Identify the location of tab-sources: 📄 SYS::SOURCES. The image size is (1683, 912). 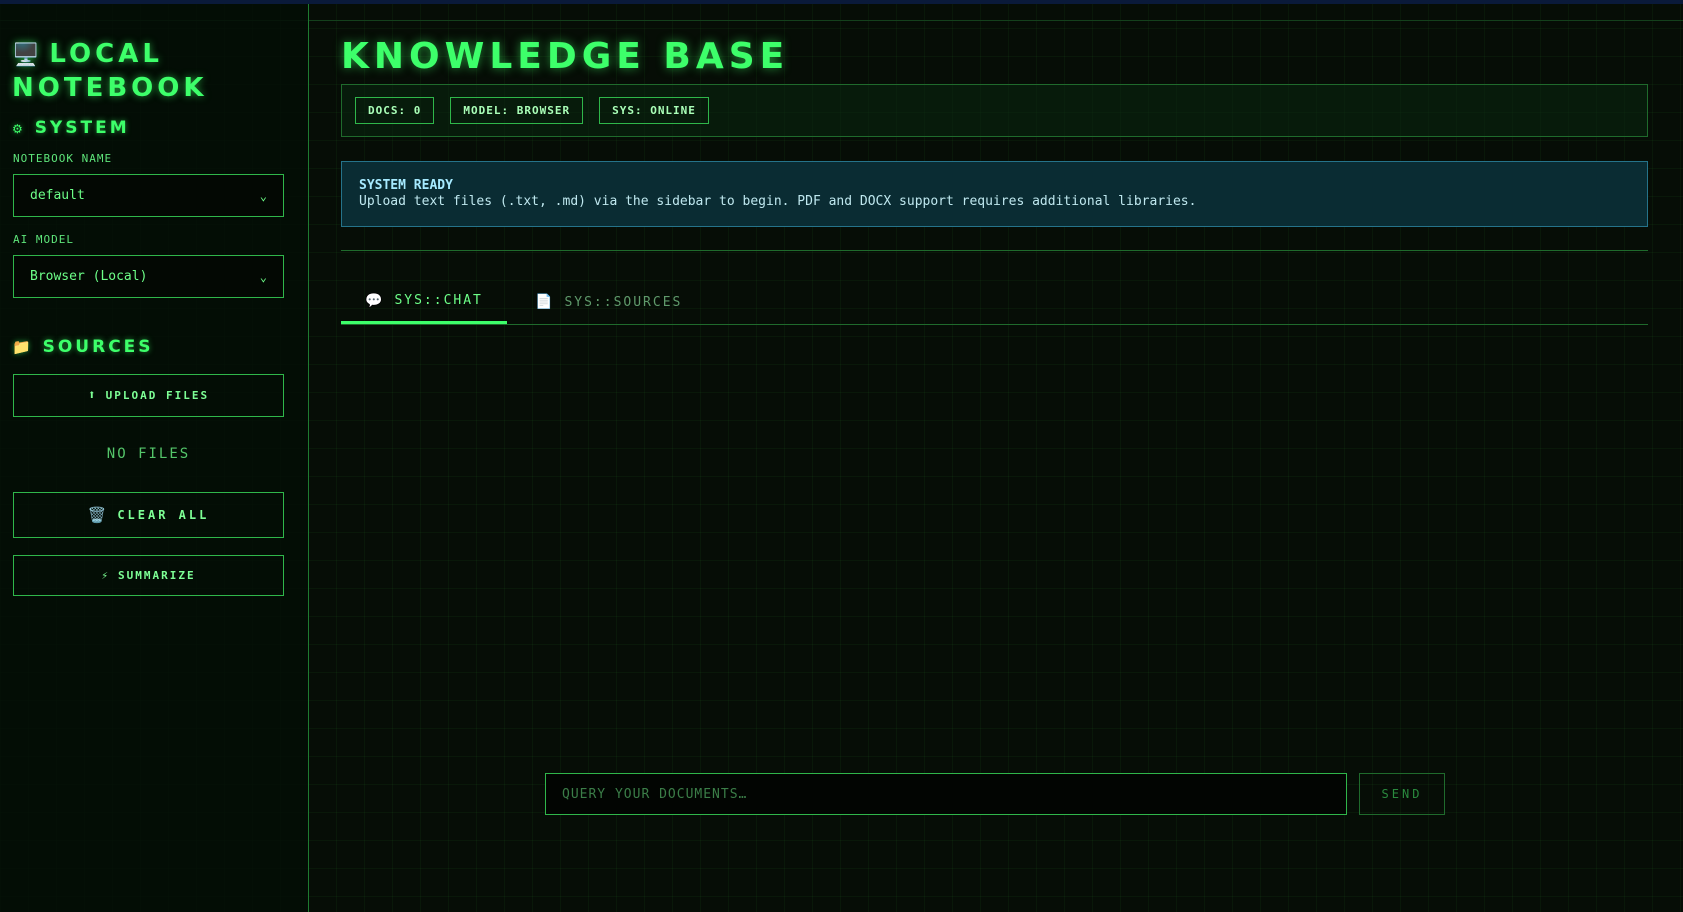
(608, 302).